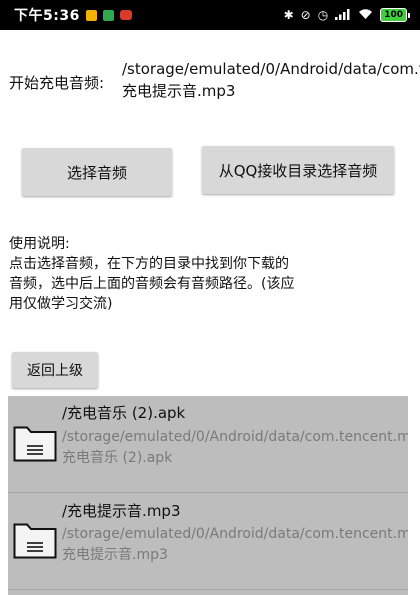 The image size is (420, 595). What do you see at coordinates (365, 15) in the screenshot?
I see `wifi-icon` at bounding box center [365, 15].